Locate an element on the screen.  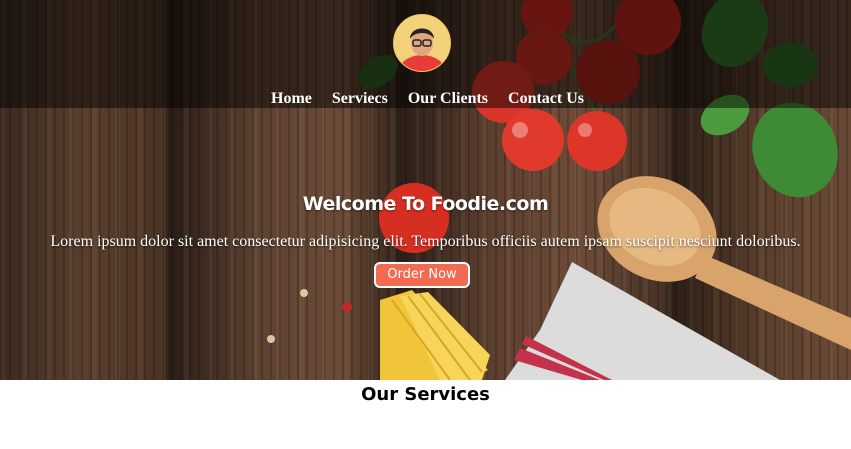
main-nav: Home Serviecs Our Clients Contact Us is located at coordinates (427, 100).